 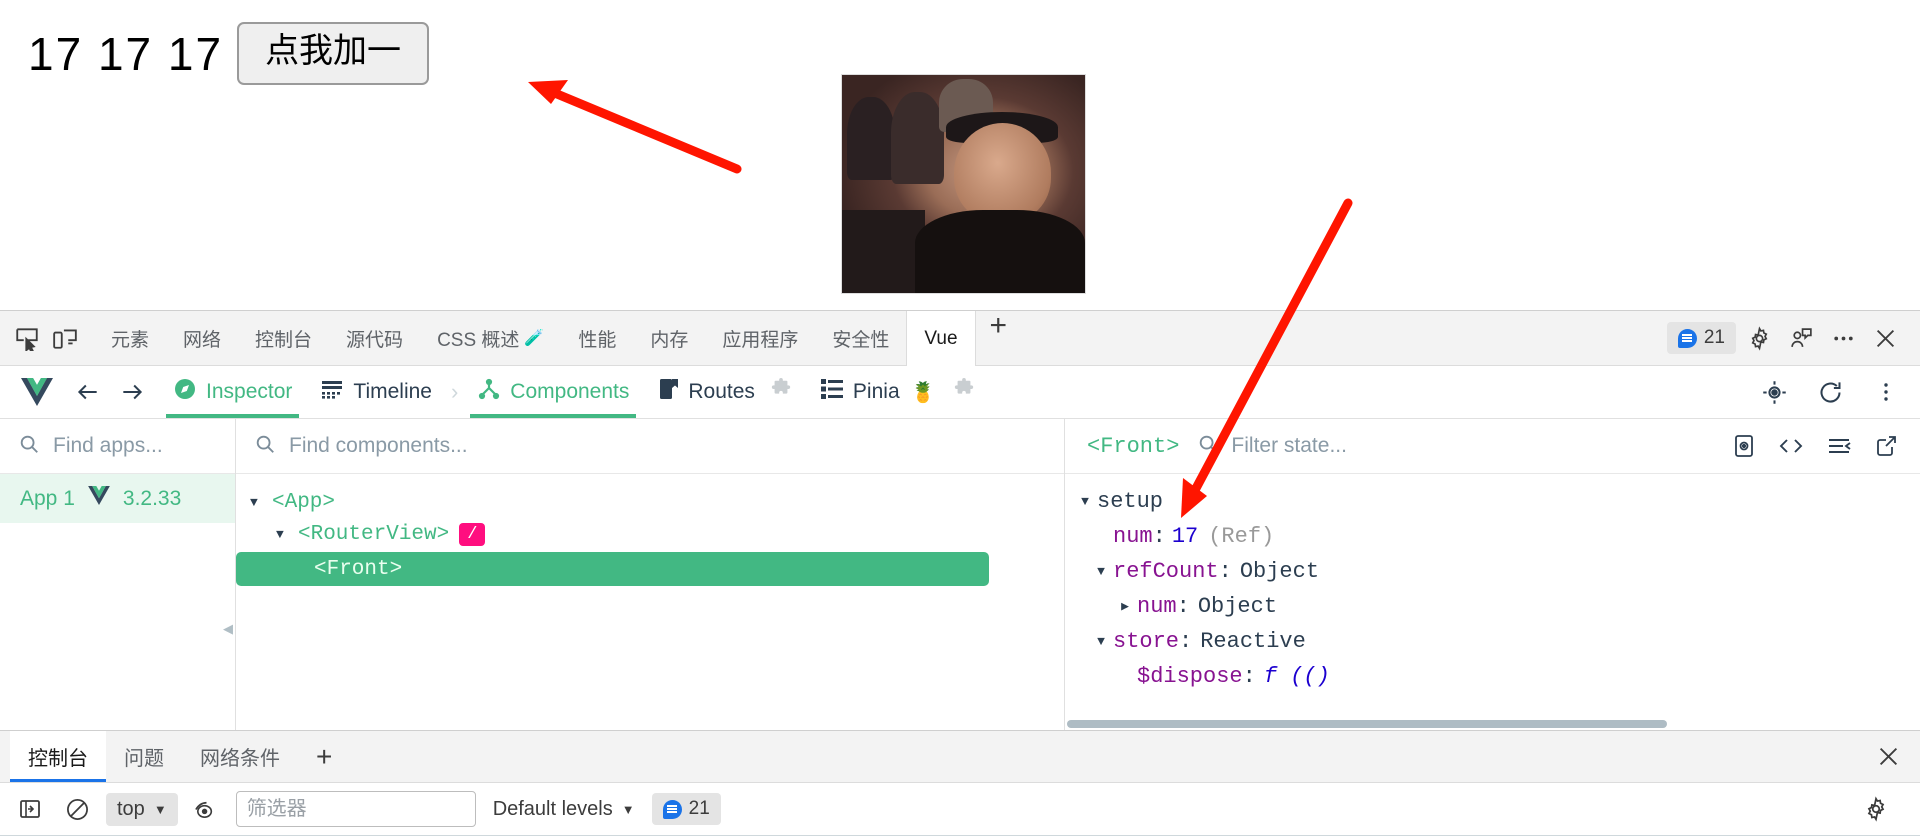 I want to click on state-row-refcount: ▼ refCount : Object, so click(x=1492, y=571).